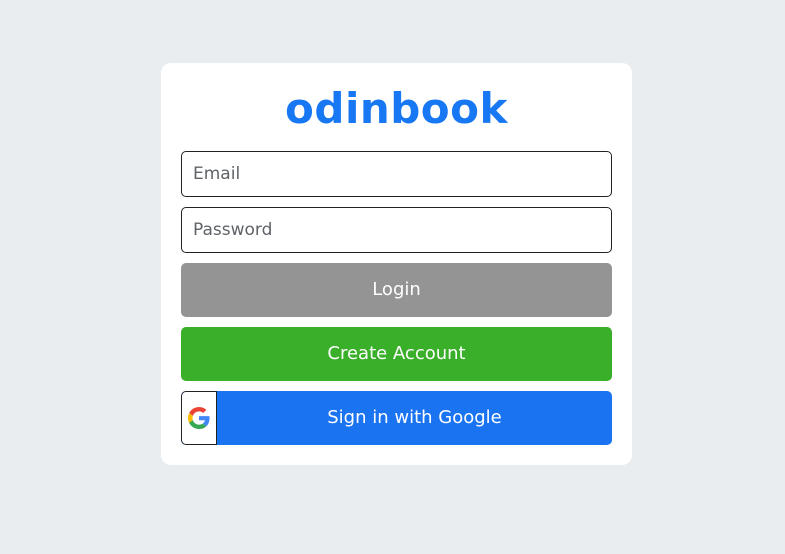 Image resolution: width=785 pixels, height=554 pixels. I want to click on login-button: Login, so click(396, 290).